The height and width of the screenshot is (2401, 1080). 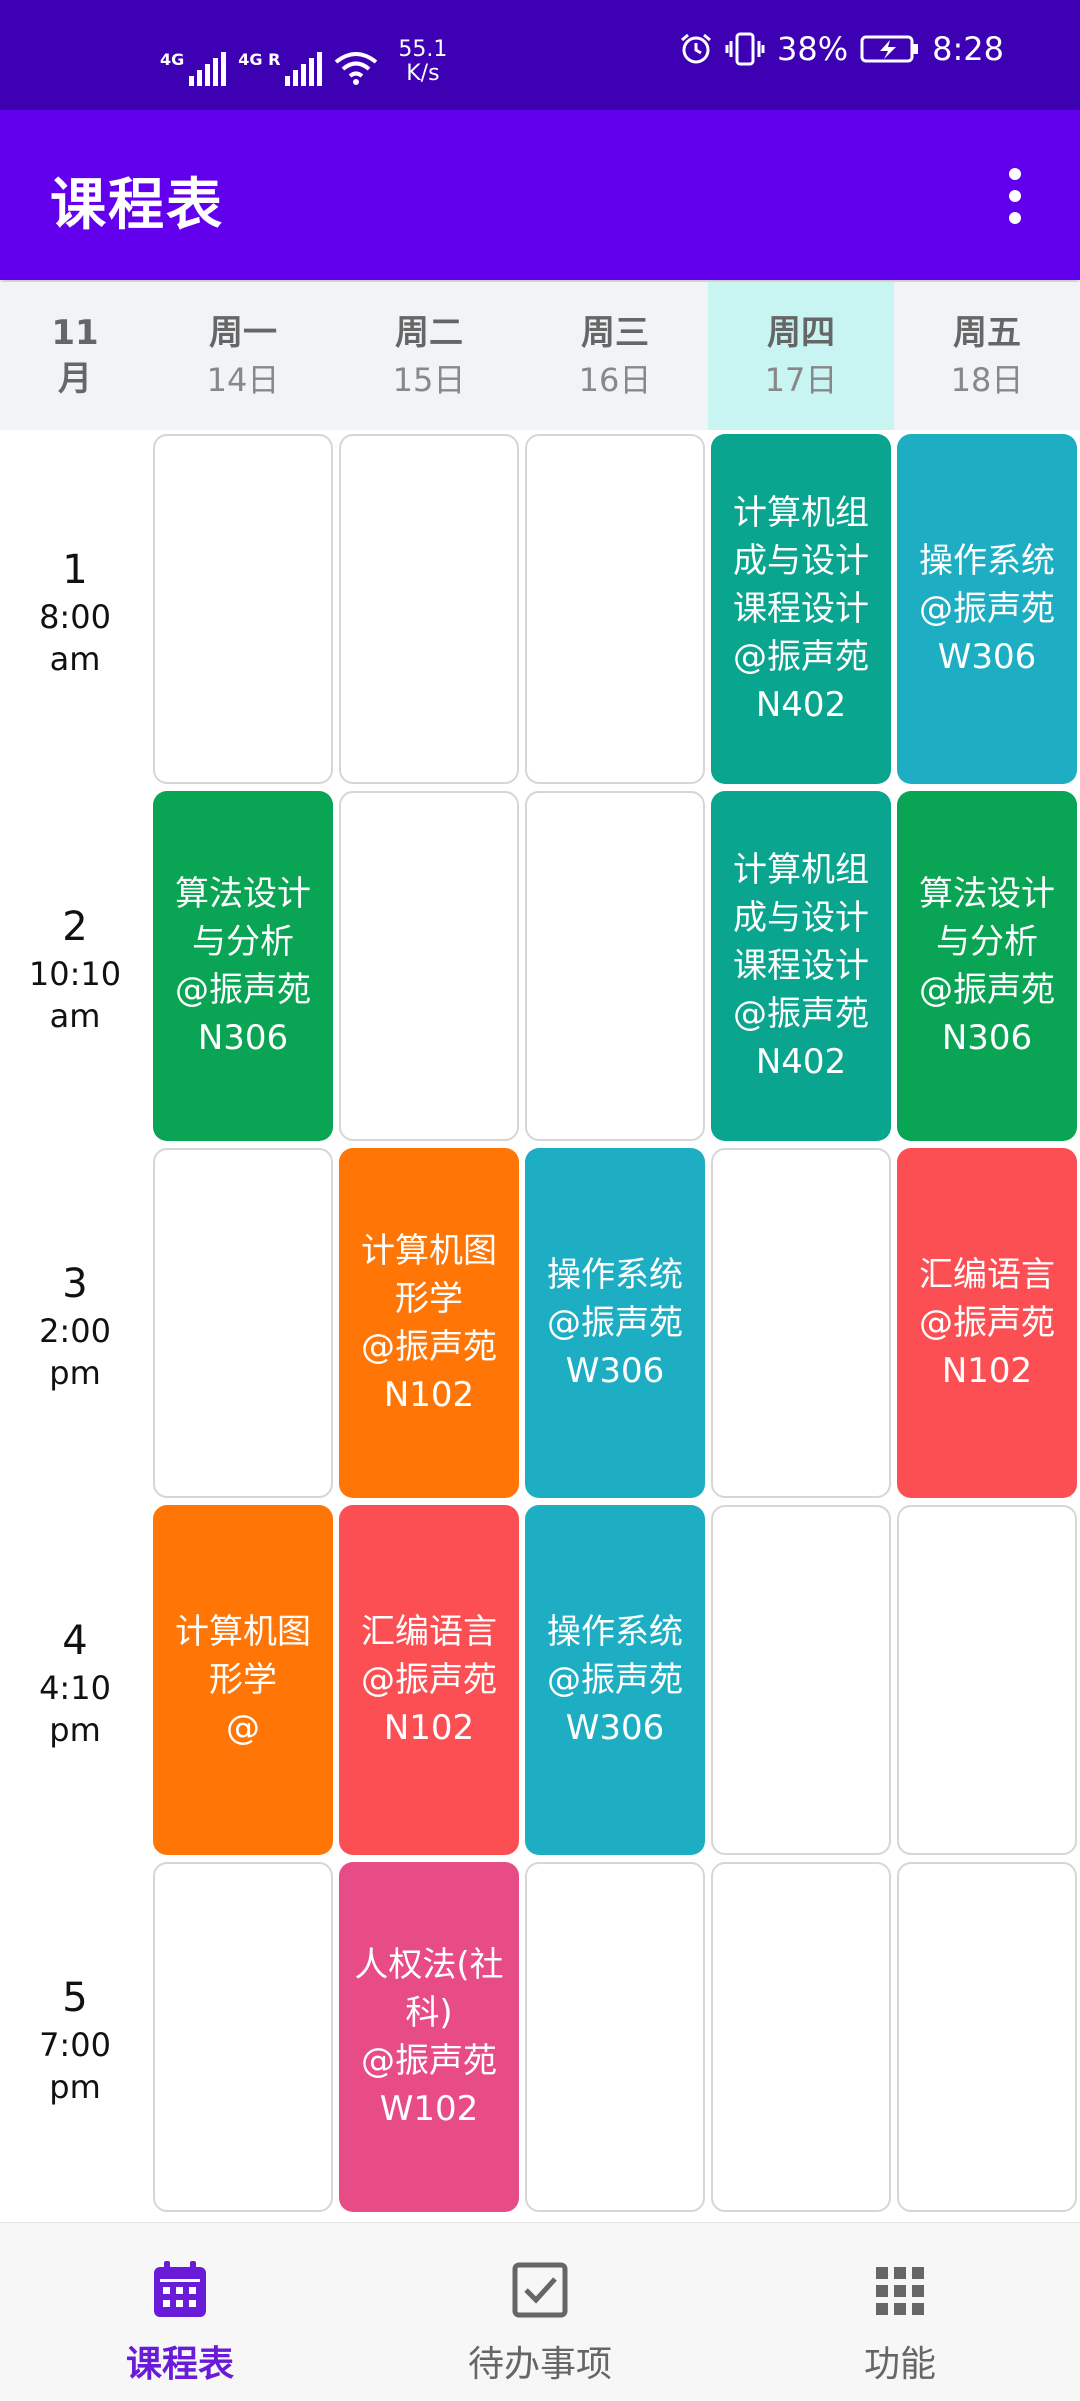 I want to click on vibrate-icon, so click(x=745, y=49).